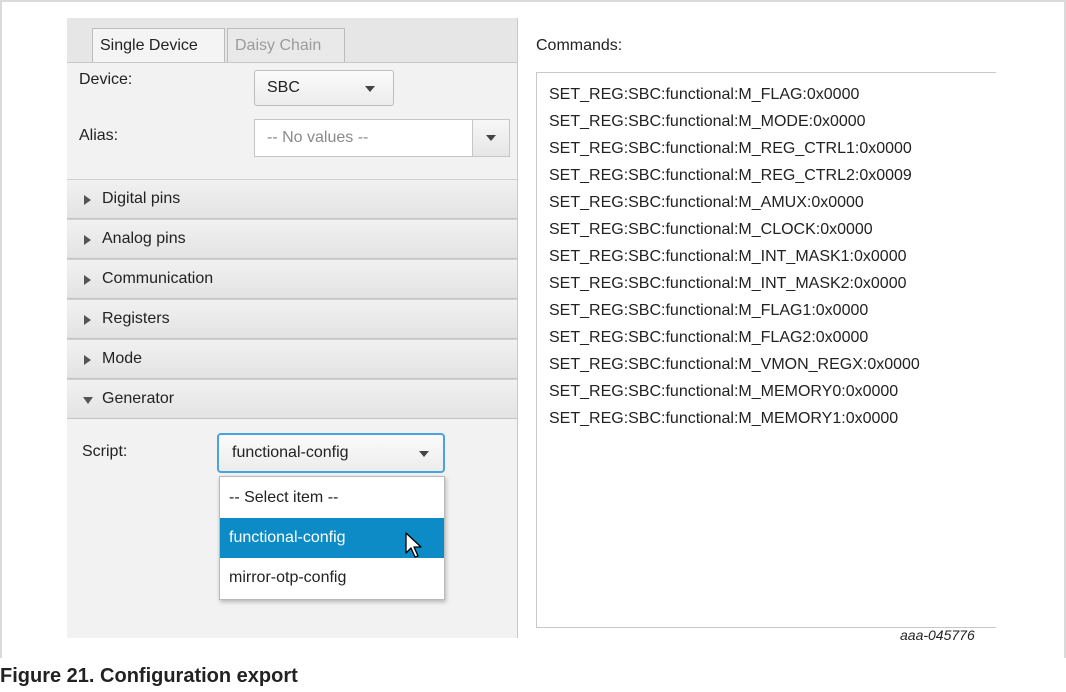  I want to click on command-line: SET_REG:SBC:functional:M_AMUX:0x0000, so click(706, 202).